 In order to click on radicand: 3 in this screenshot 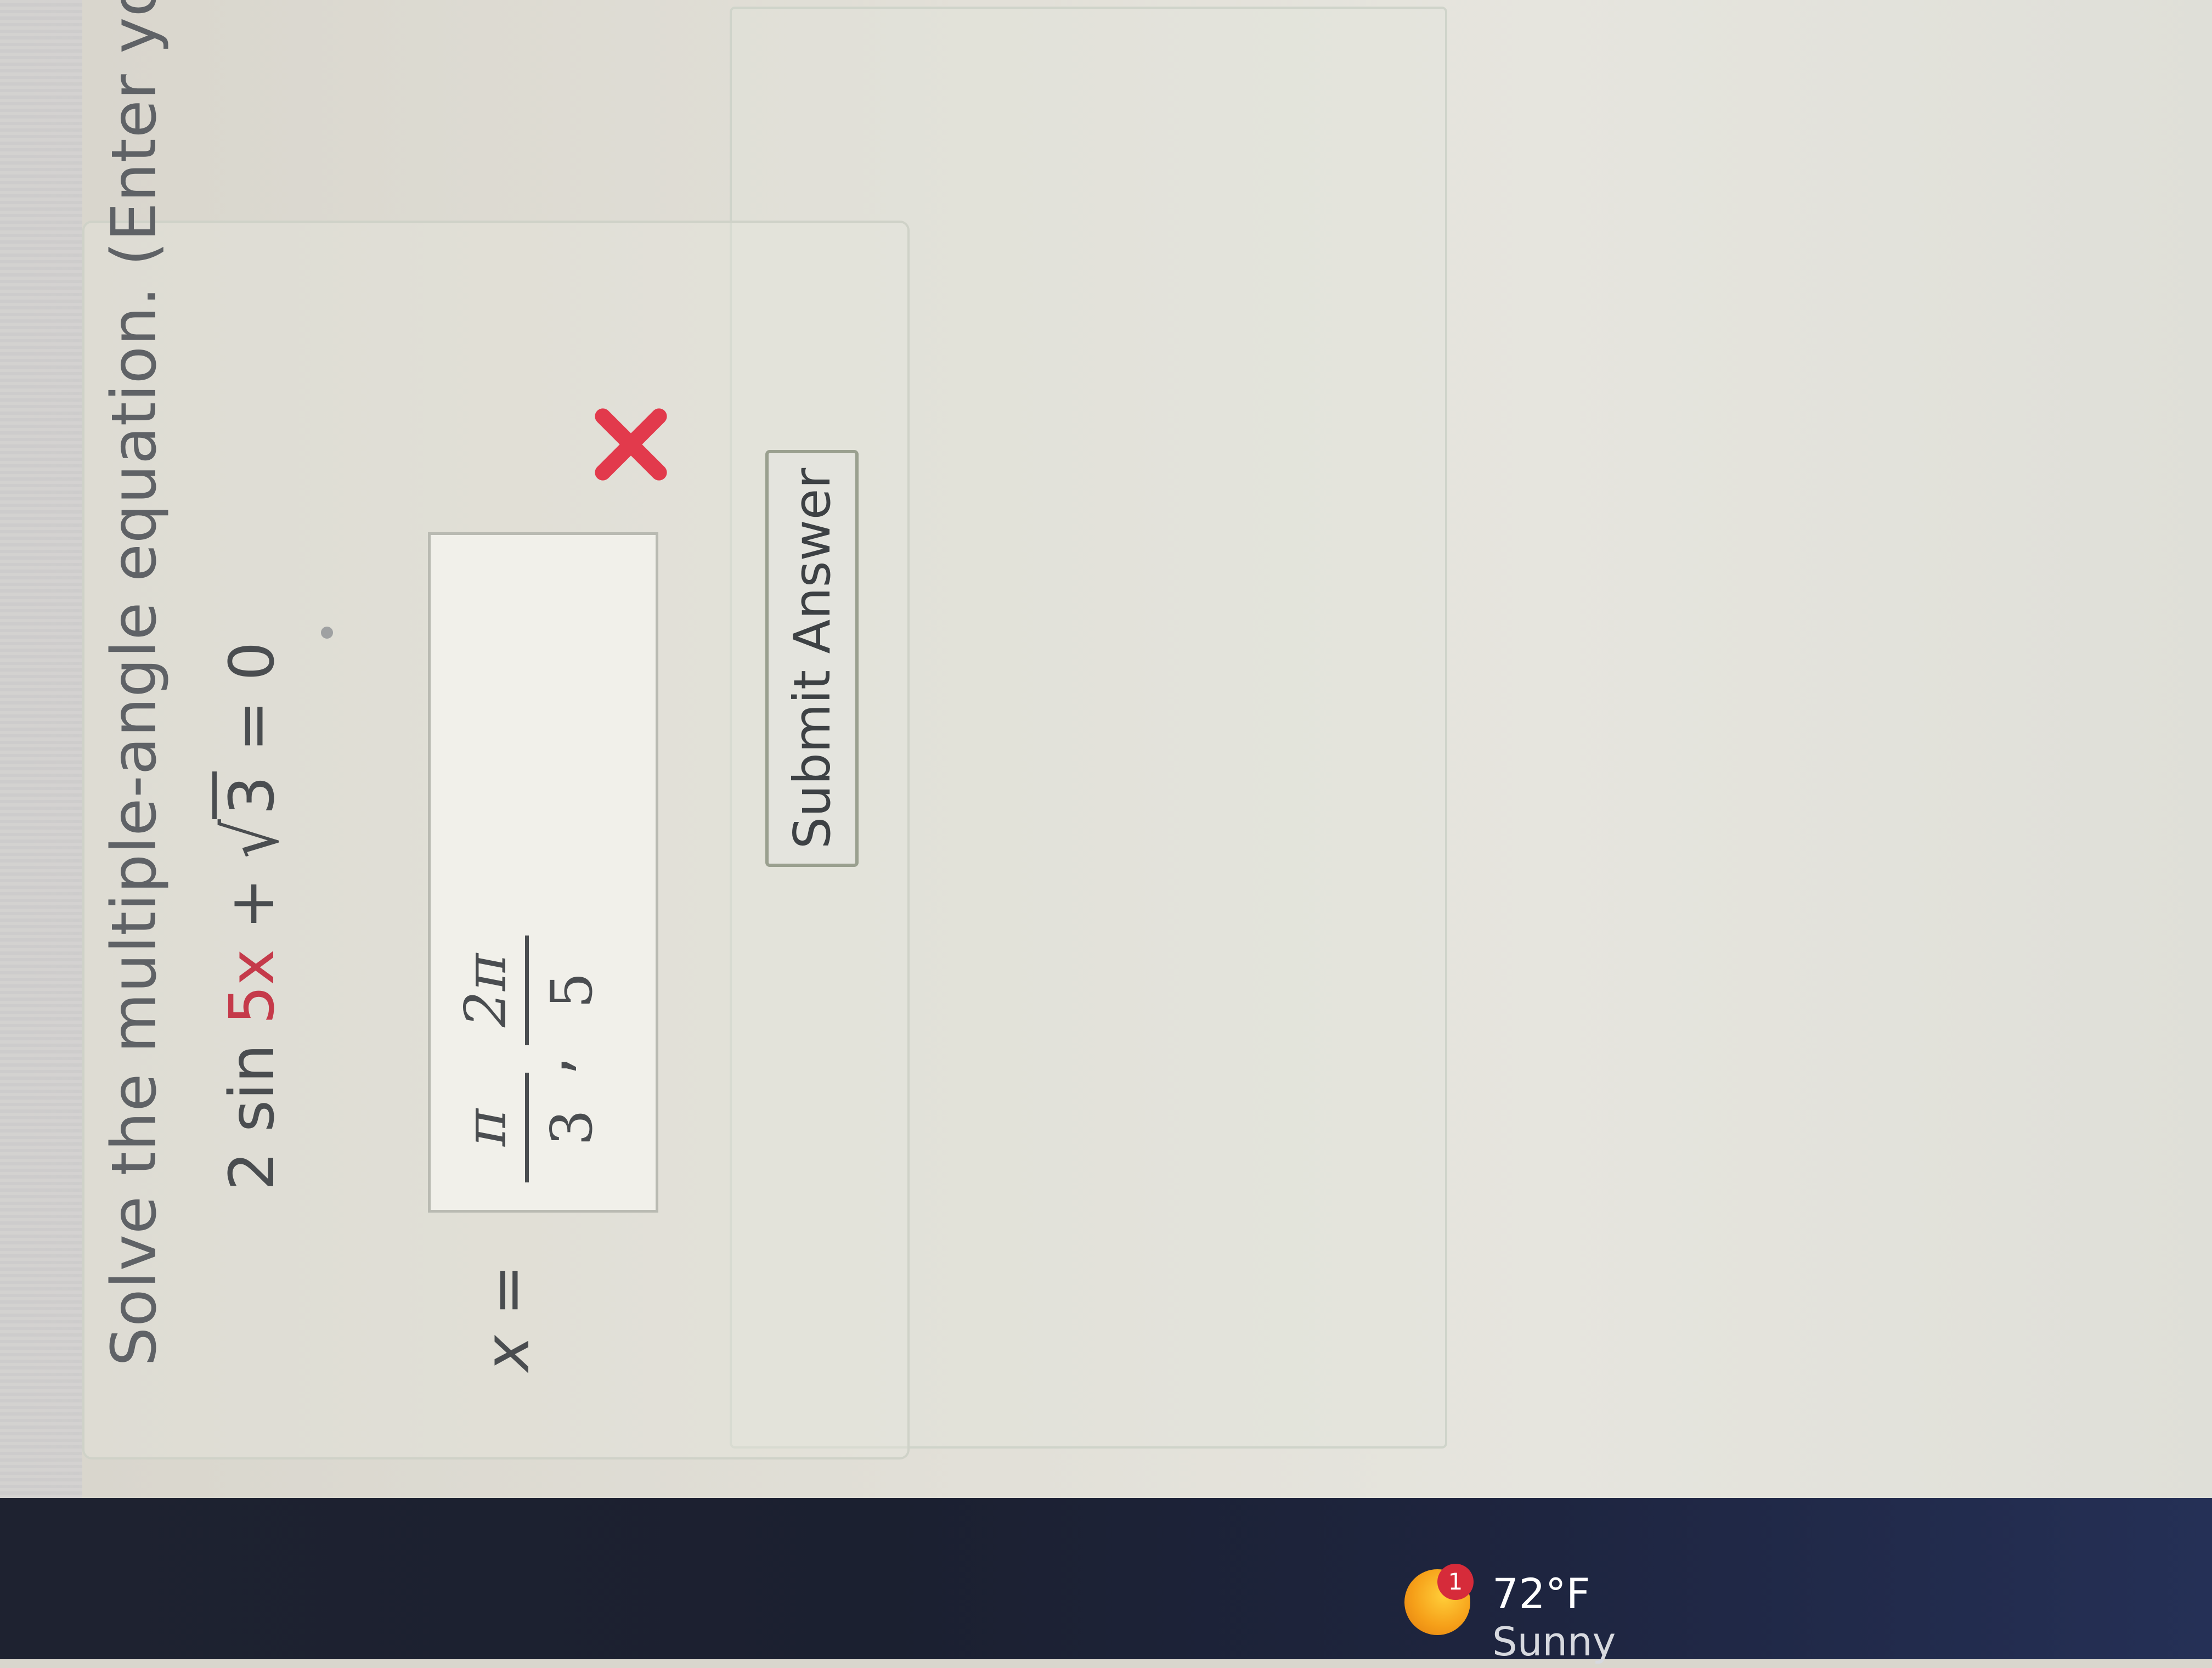, I will do `click(250, 795)`.